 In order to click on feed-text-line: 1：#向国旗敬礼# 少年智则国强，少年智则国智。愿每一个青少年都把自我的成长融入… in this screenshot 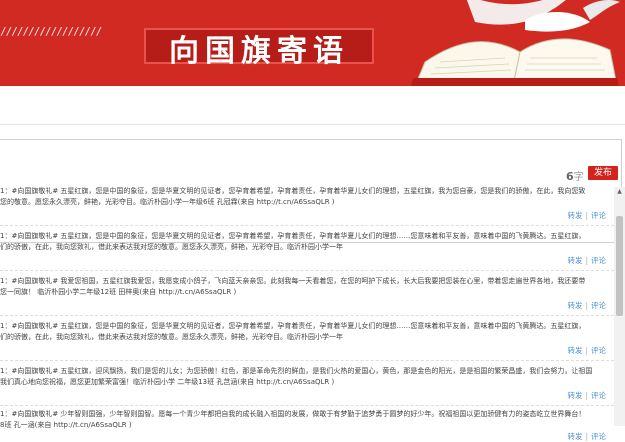, I will do `click(293, 414)`.